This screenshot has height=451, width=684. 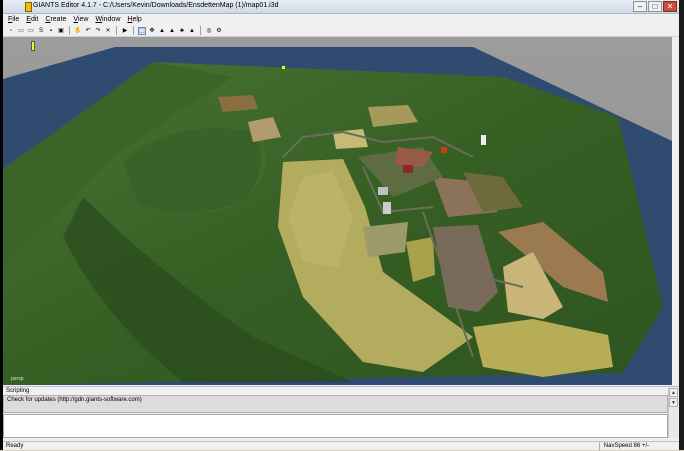 I want to click on new-icon: ▫, so click(x=11, y=31).